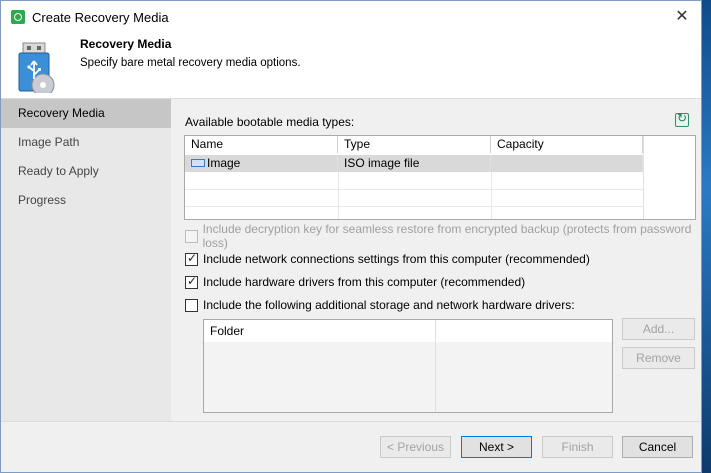 The width and height of the screenshot is (711, 473). Describe the element at coordinates (657, 447) in the screenshot. I see `cancel-button: Cancel` at that location.